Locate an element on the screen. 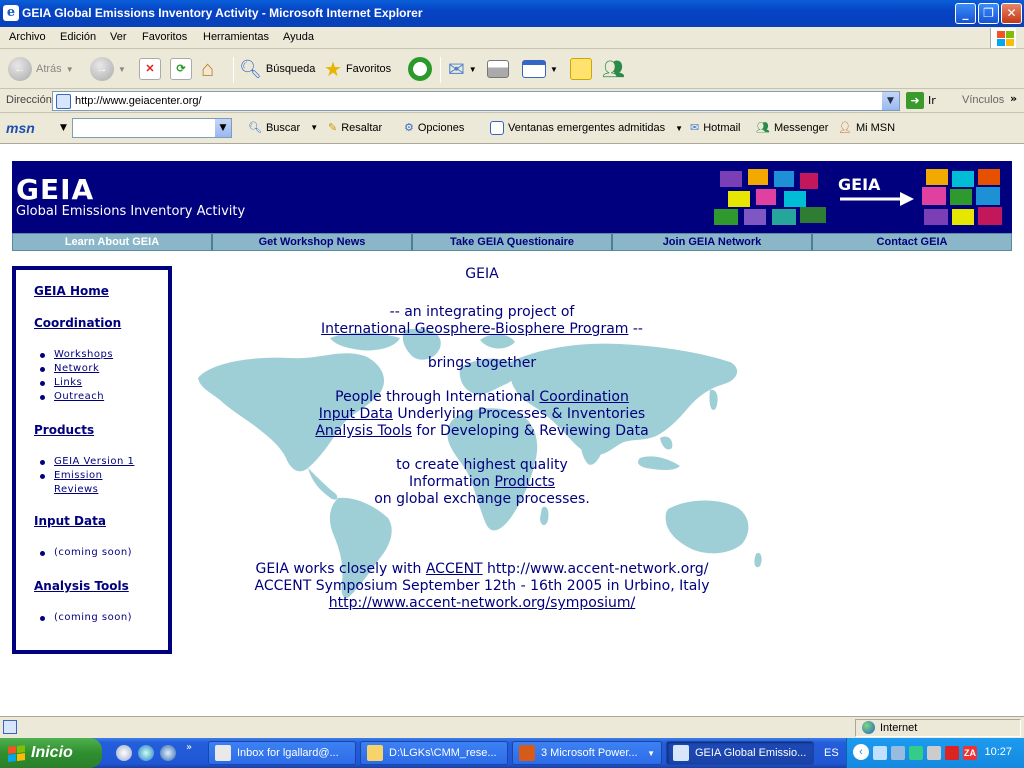 This screenshot has height=768, width=1024. edit-button: ▼ is located at coordinates (540, 69).